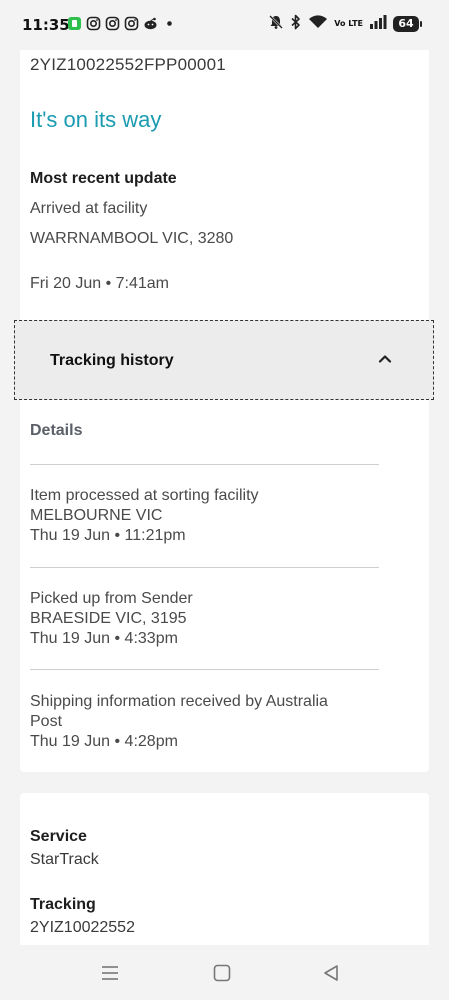 The width and height of the screenshot is (449, 1000). I want to click on status-bar: 11:35 Vo LTE 64, so click(224, 25).